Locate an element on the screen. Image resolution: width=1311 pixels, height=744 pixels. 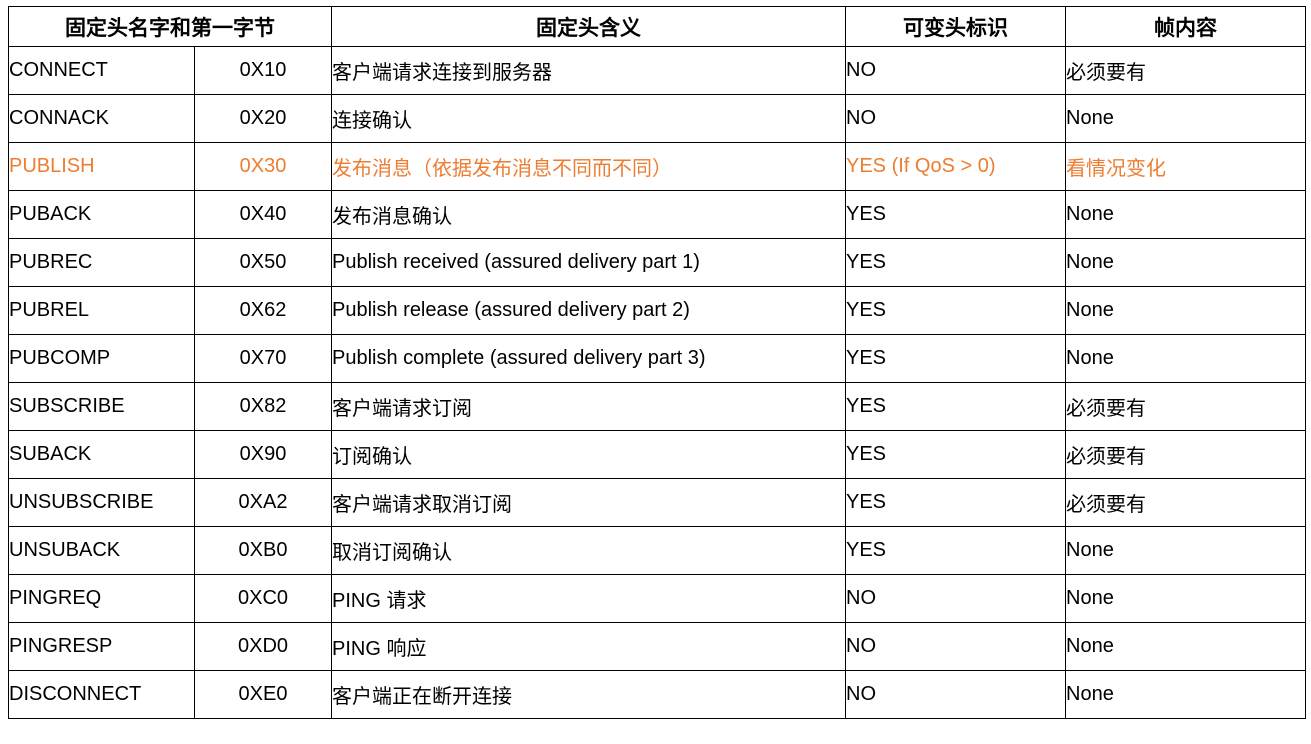
packet-name-cell: UNSUBSCRIBE is located at coordinates (101, 502).